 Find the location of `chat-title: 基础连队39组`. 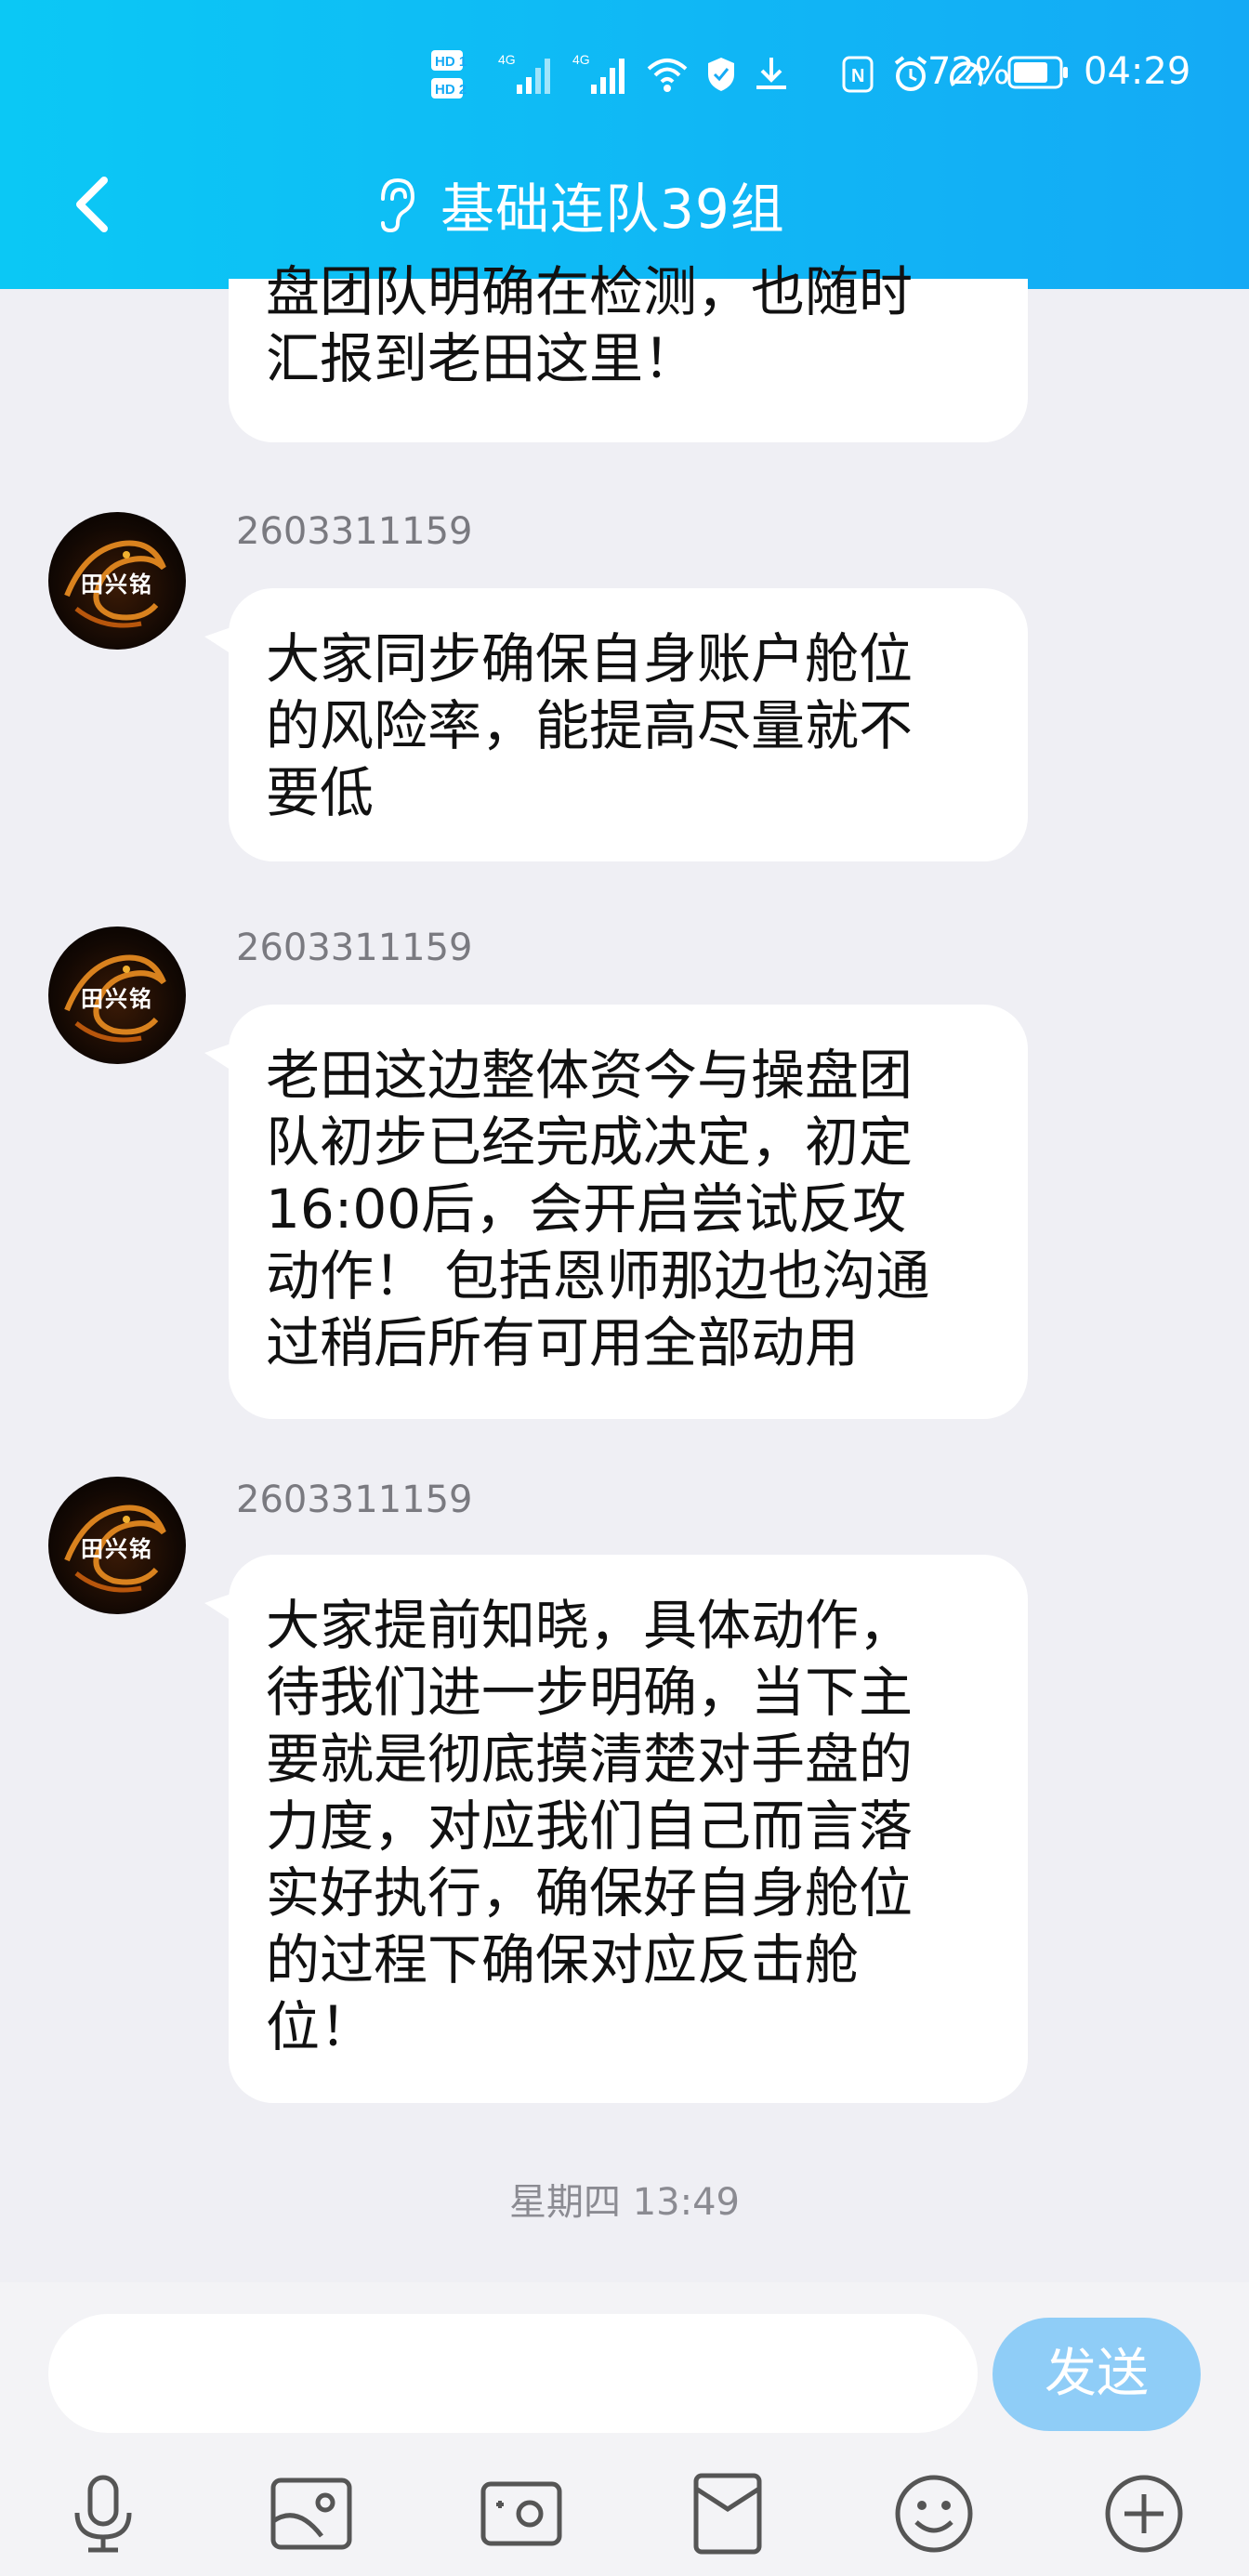

chat-title: 基础连队39组 is located at coordinates (612, 209).